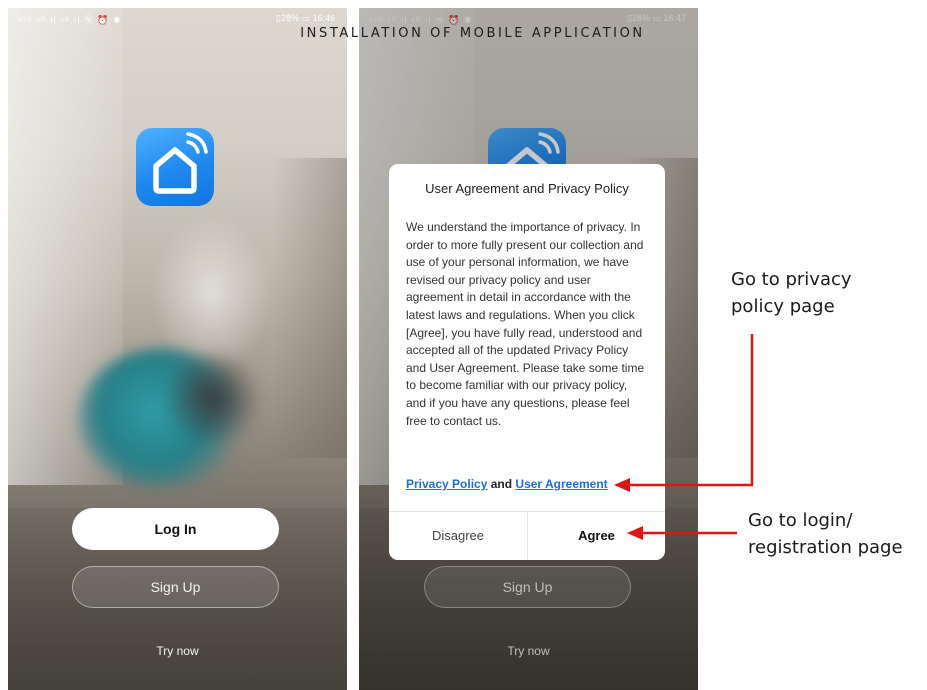  I want to click on annotation-arrows, so click(684, 437).